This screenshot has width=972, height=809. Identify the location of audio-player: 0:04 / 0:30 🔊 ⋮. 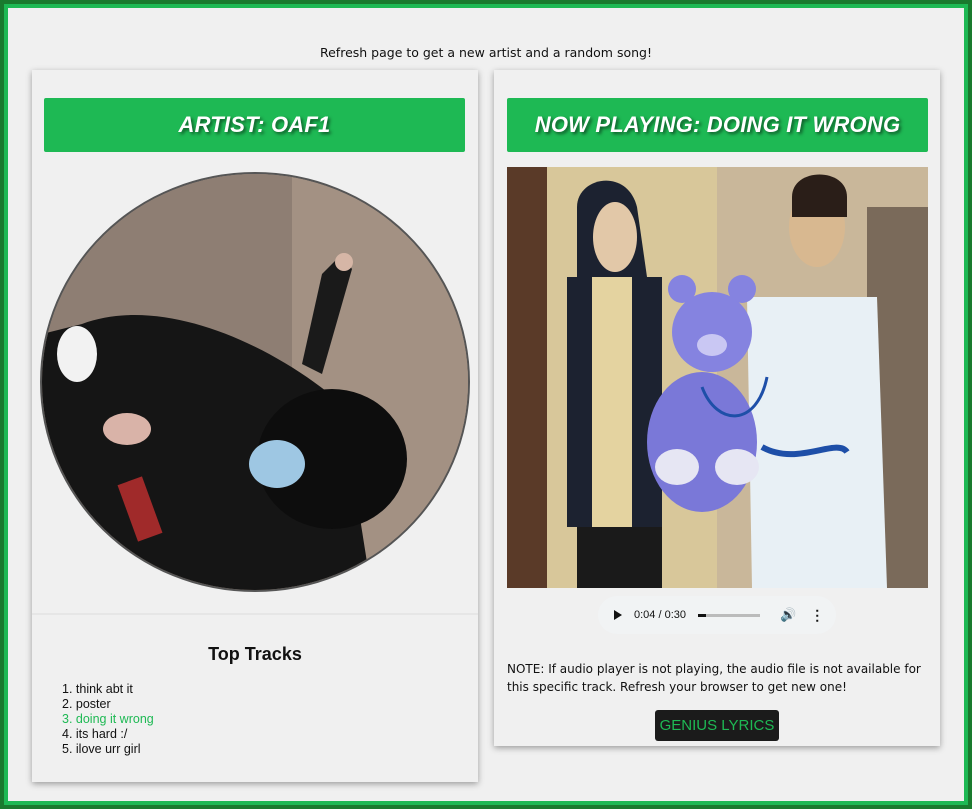
(717, 615).